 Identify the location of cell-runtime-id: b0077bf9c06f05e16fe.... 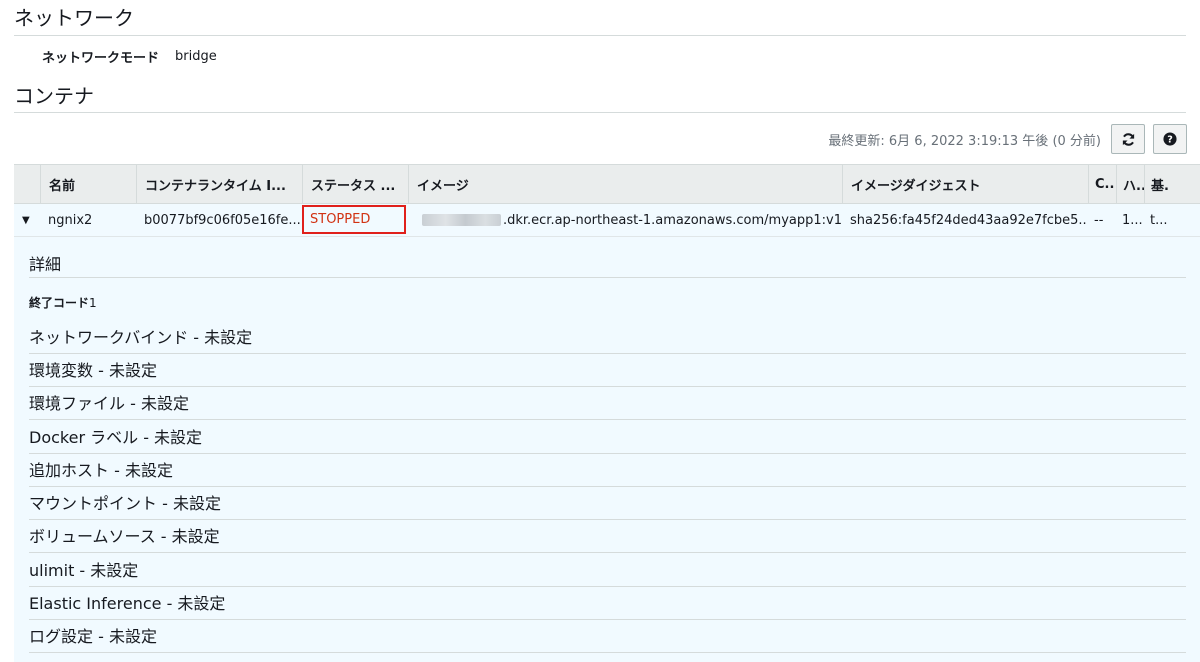
(222, 220).